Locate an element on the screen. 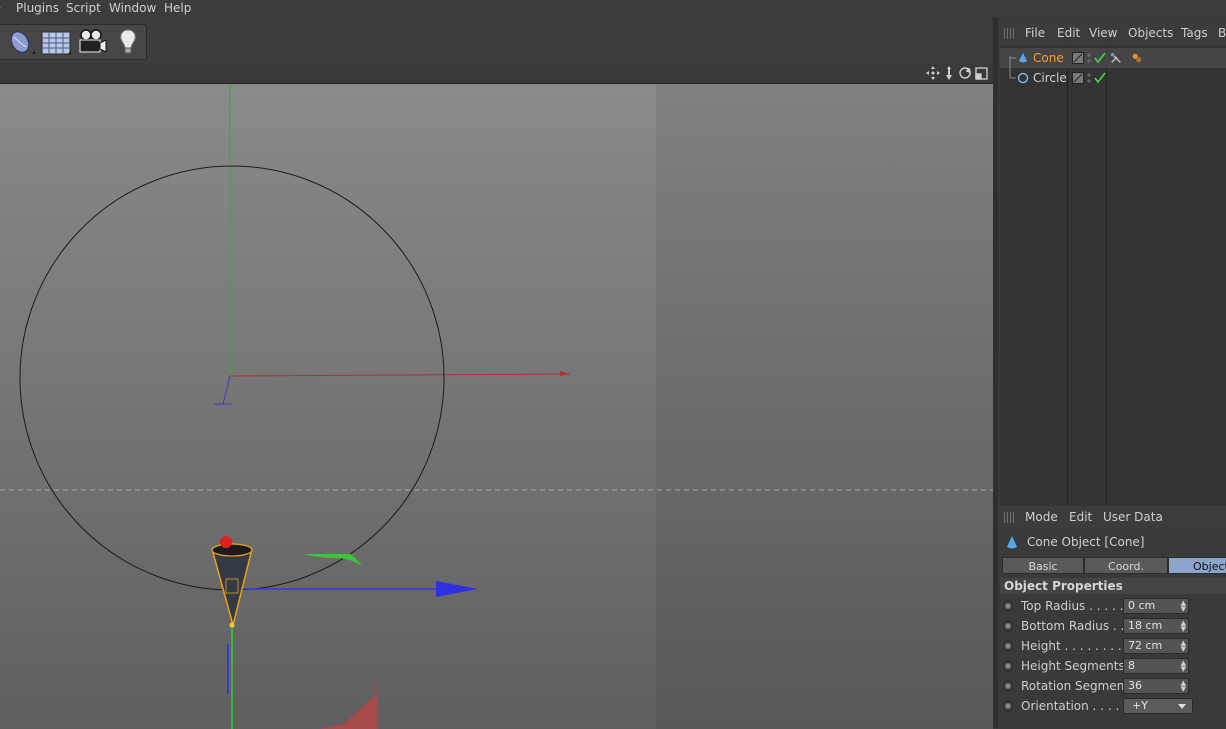  menu-overflow: · is located at coordinates (1, 8).